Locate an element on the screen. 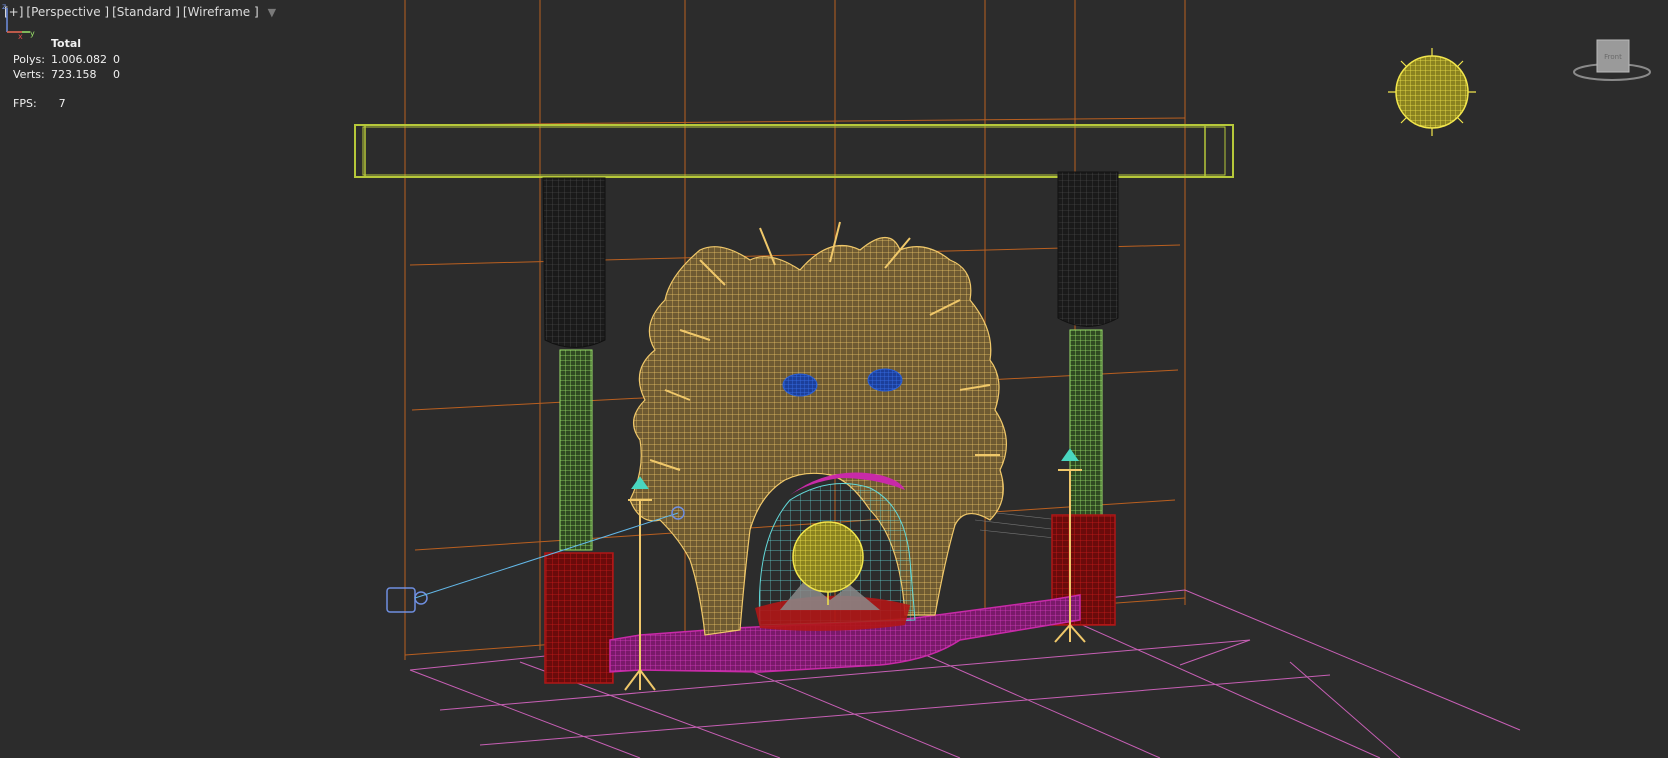  stats-row-polys: Polys: 1.006.082 0 is located at coordinates (69, 60).